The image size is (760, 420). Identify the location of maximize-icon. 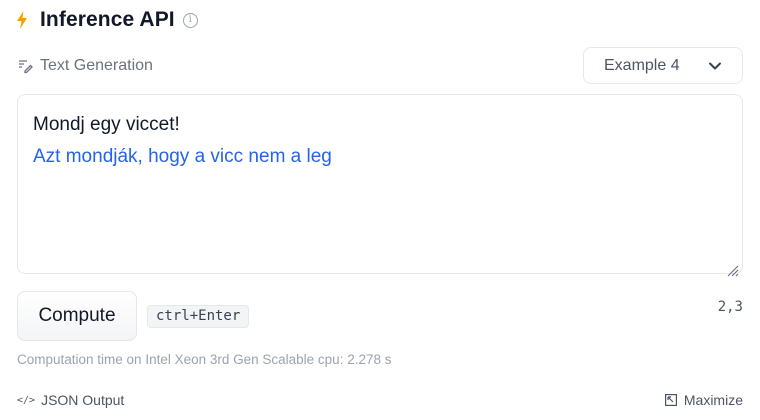
(670, 400).